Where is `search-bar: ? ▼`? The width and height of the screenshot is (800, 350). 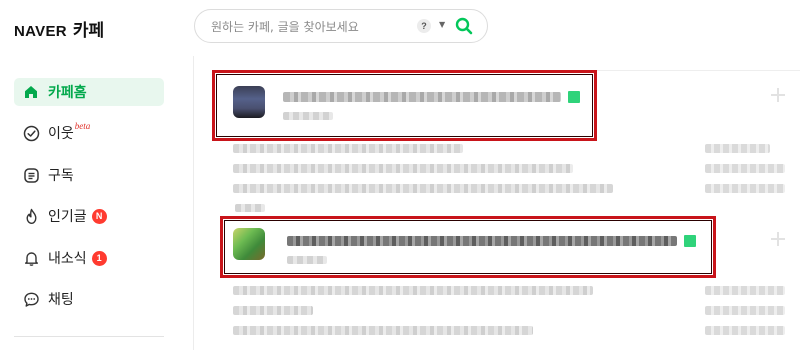
search-bar: ? ▼ is located at coordinates (341, 26).